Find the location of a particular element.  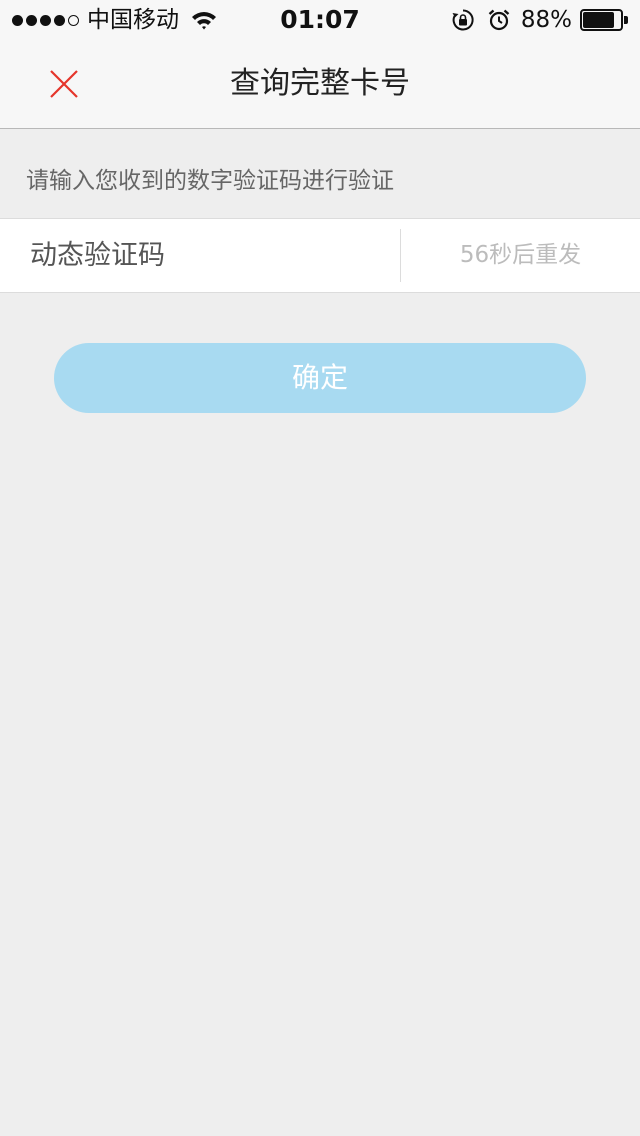

instruction-text: 请输入您收到的数字验证码进行验证 is located at coordinates (210, 181).